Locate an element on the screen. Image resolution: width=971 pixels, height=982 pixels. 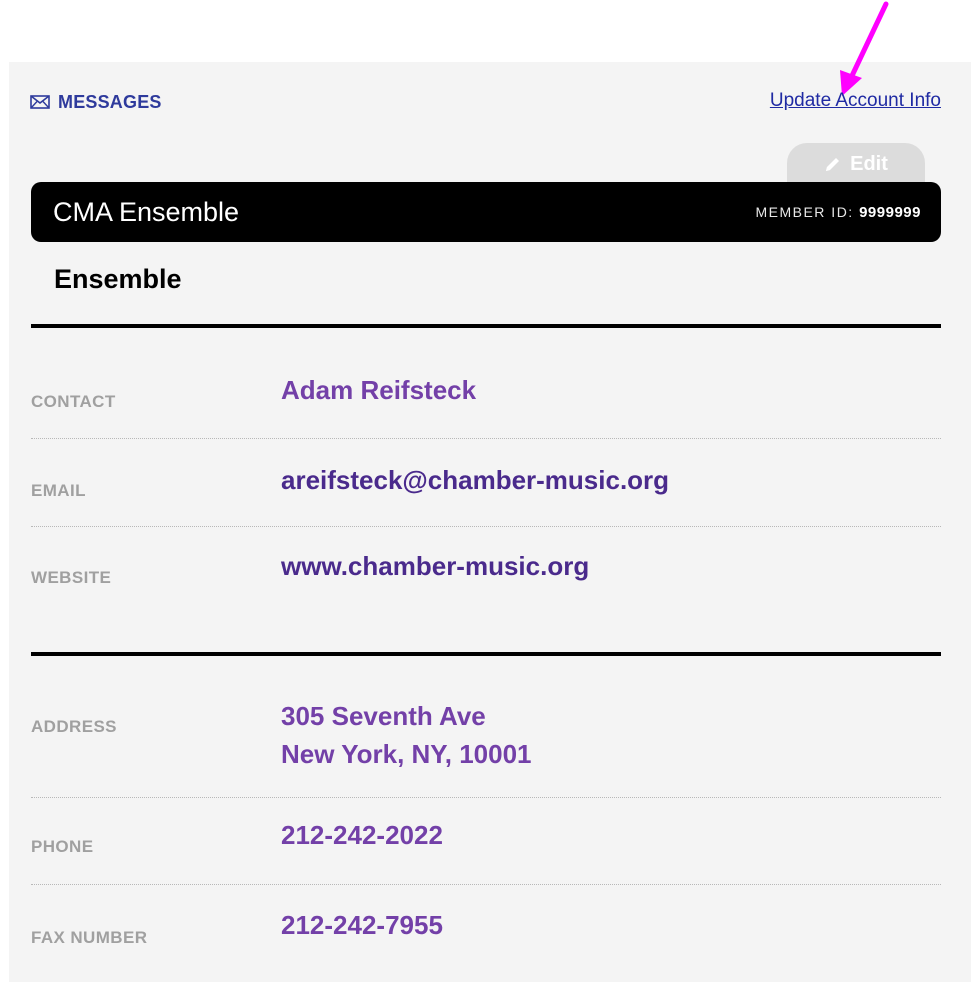
address-line2: New York, NY, 10001 is located at coordinates (406, 754).